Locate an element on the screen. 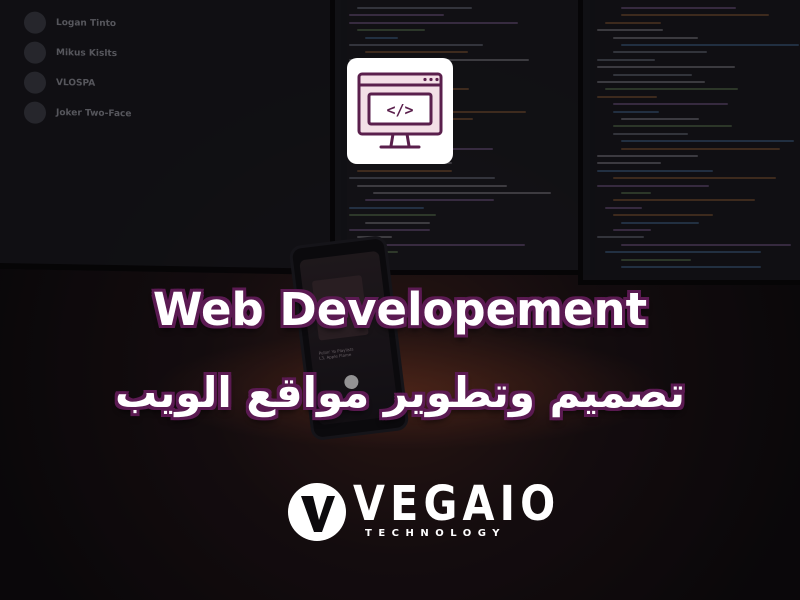  brand-tagline: TECHNOLOGY is located at coordinates (435, 533).